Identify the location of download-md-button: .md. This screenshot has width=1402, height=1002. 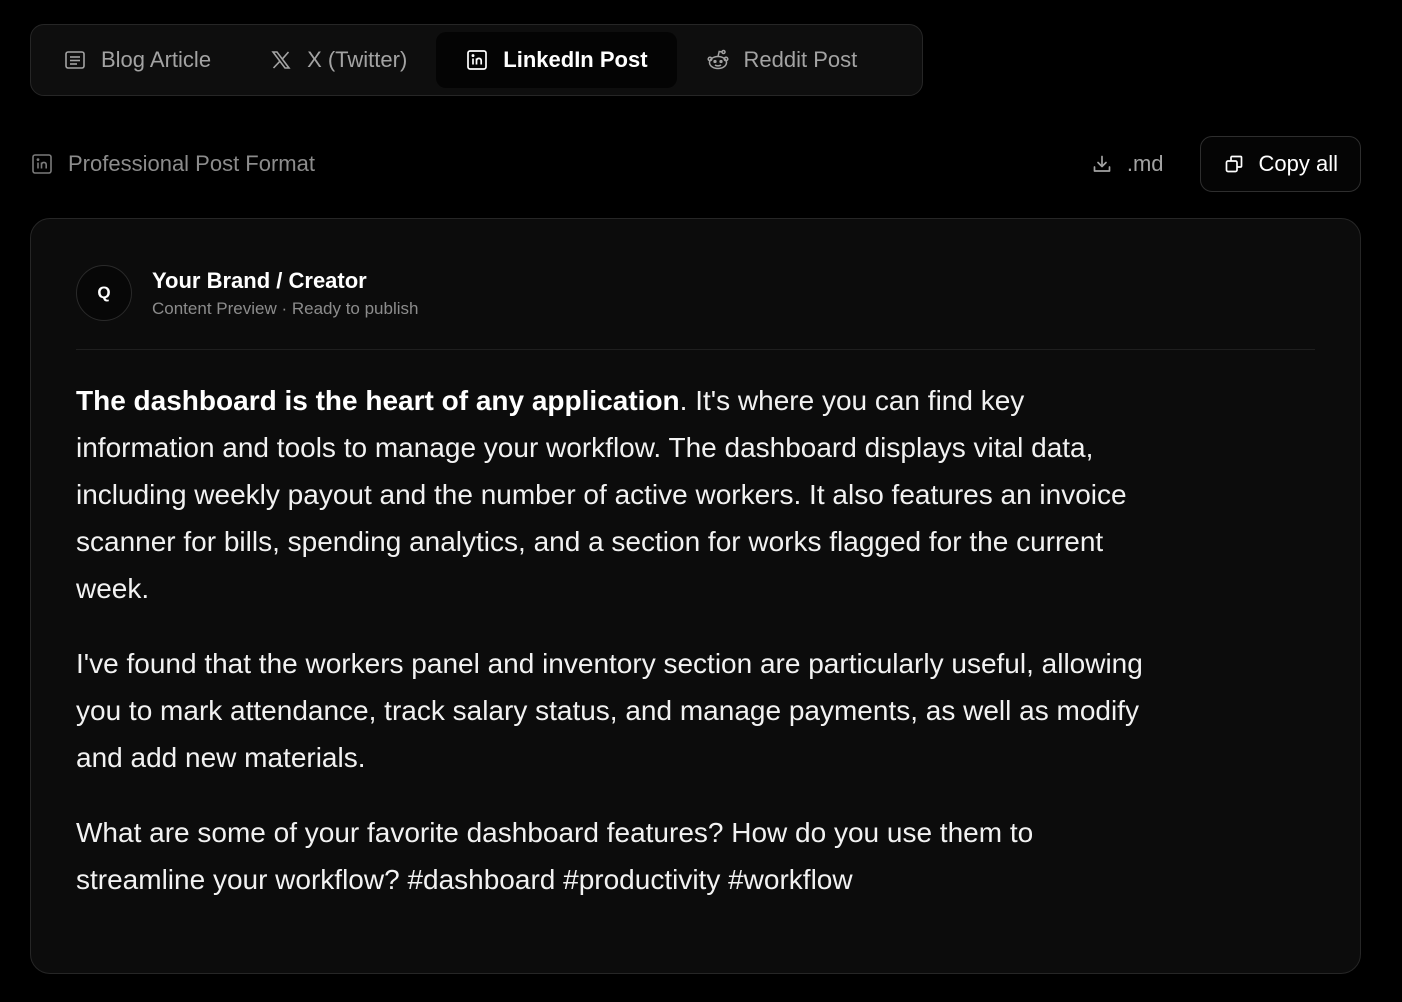
(1127, 164).